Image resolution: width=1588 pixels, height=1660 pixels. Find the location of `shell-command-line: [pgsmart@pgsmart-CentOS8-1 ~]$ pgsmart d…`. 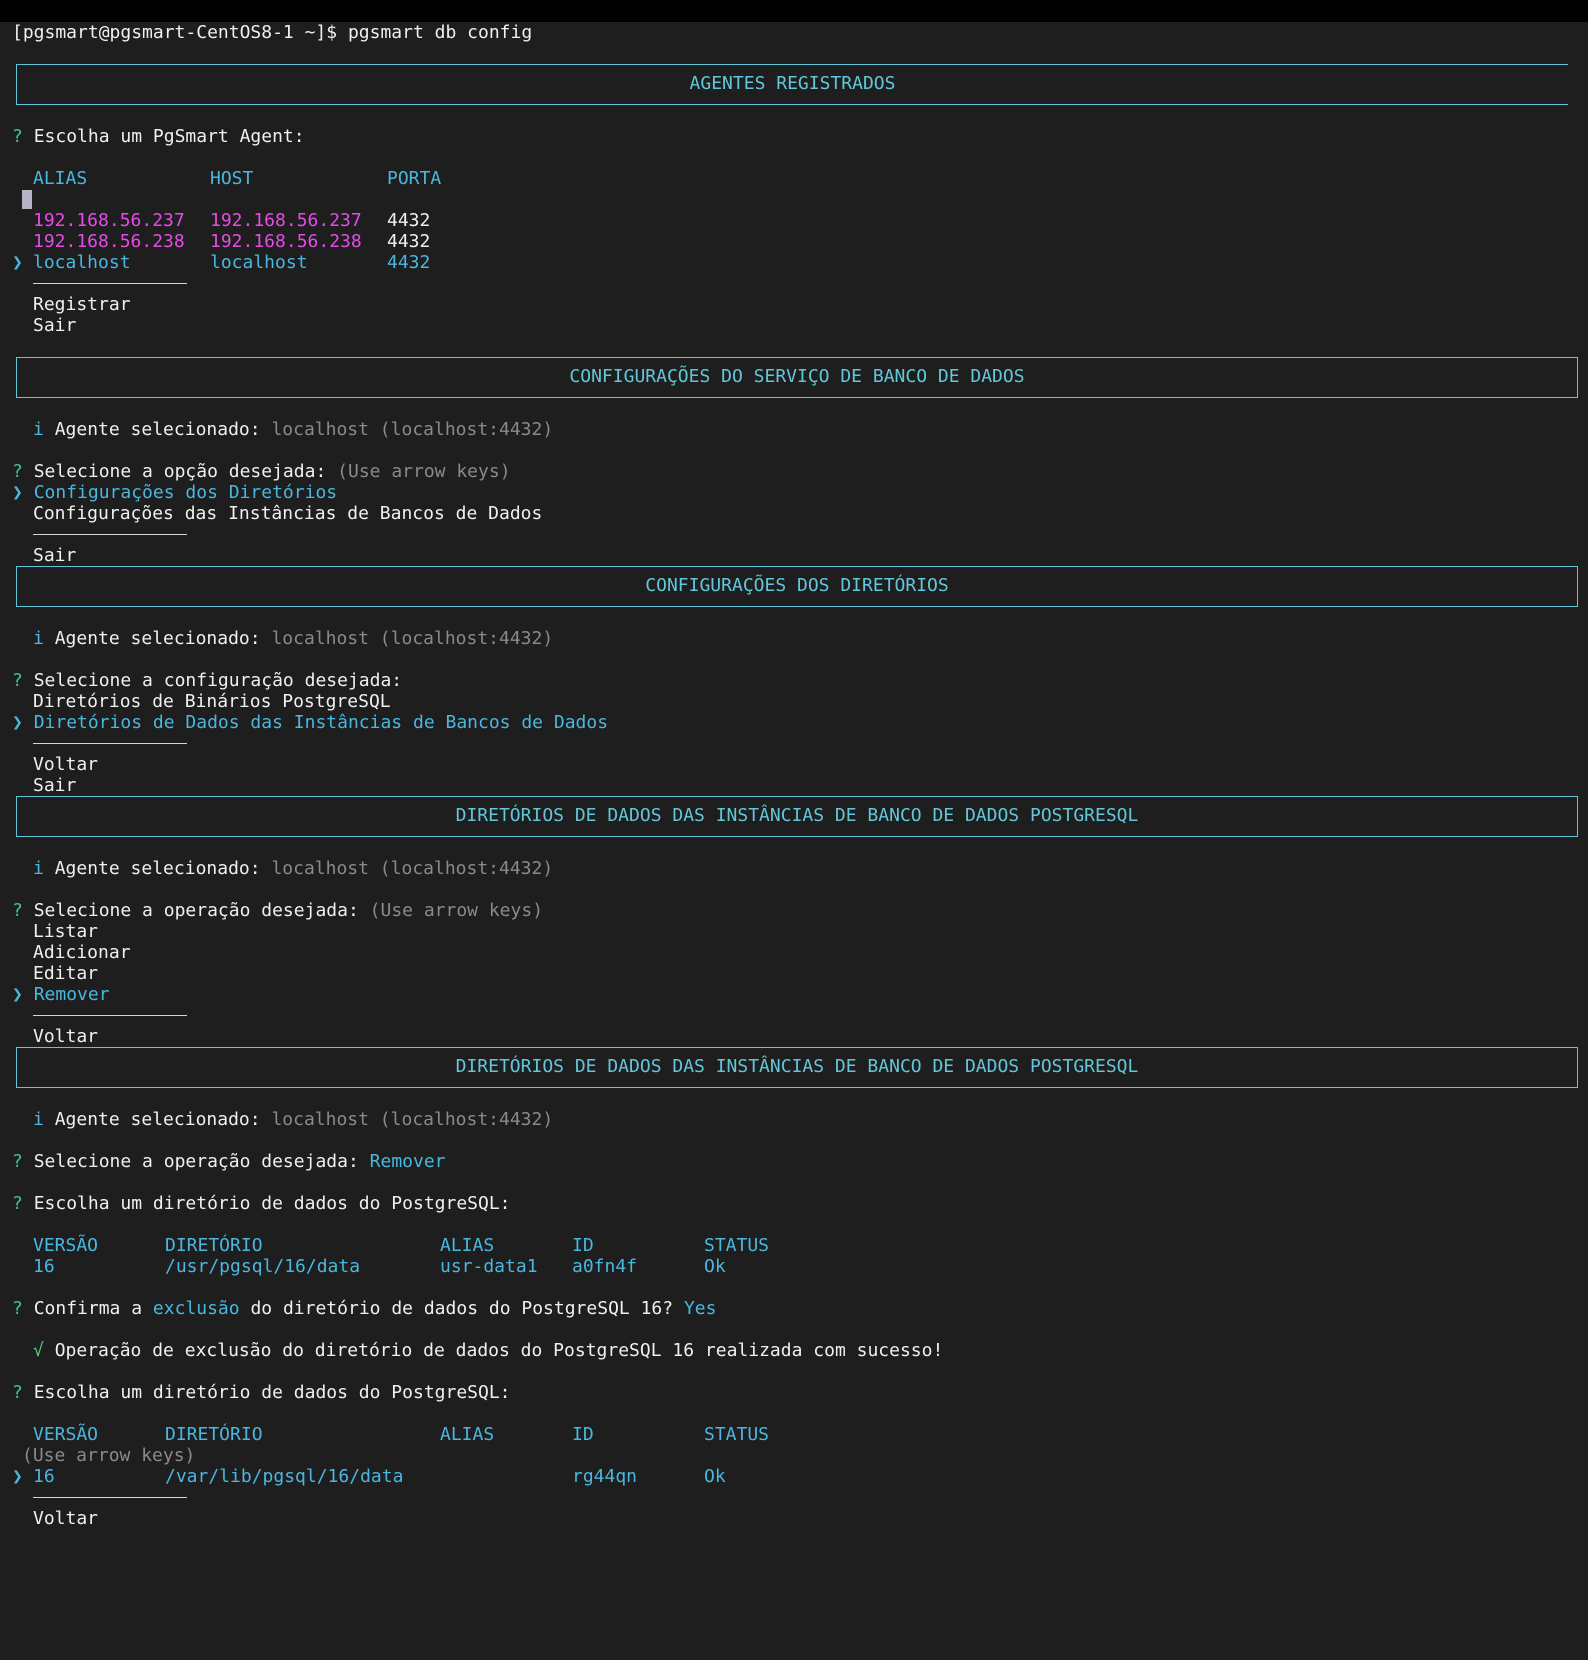

shell-command-line: [pgsmart@pgsmart-CentOS8-1 ~]$ pgsmart d… is located at coordinates (272, 32).